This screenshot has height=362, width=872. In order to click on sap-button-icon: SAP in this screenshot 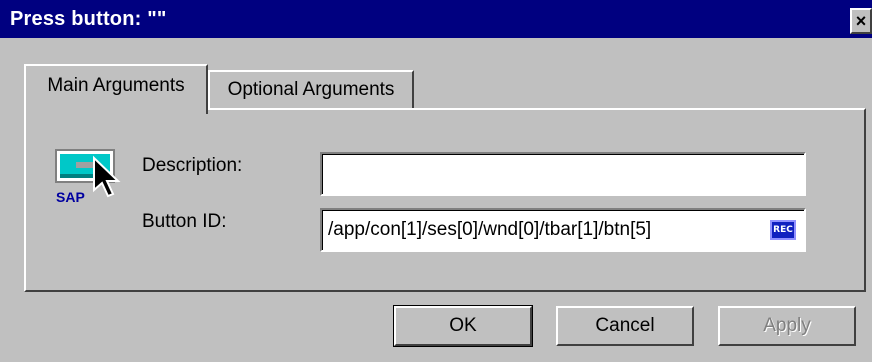, I will do `click(90, 178)`.